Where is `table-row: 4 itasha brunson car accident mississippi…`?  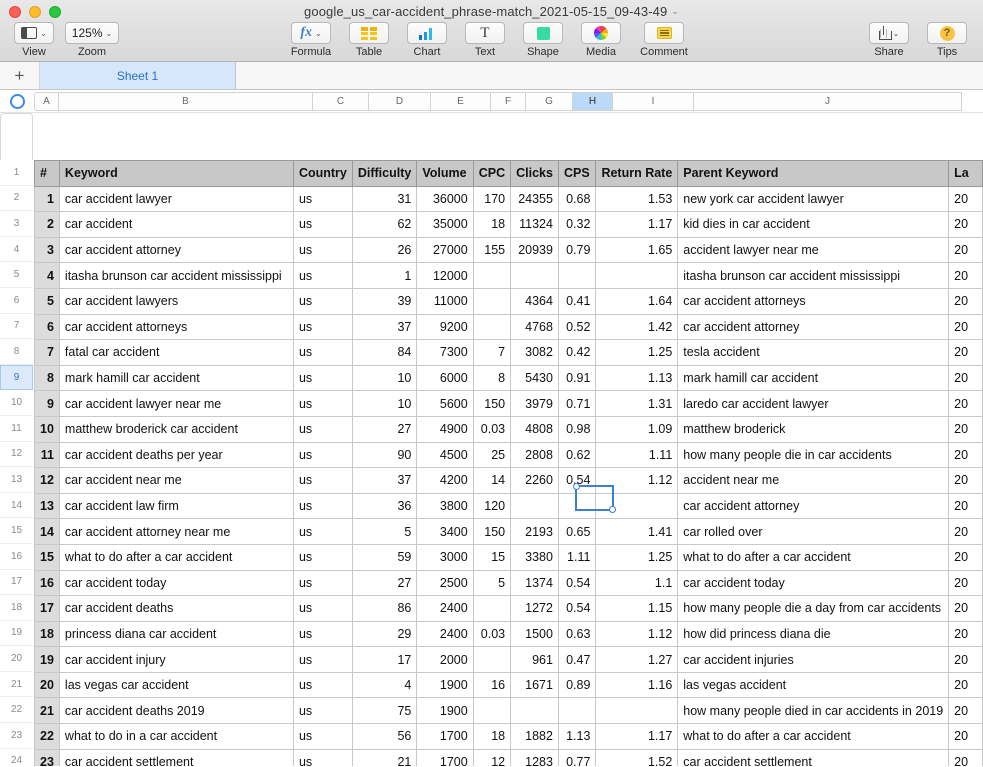
table-row: 4 itasha brunson car accident mississippi… is located at coordinates (508, 275).